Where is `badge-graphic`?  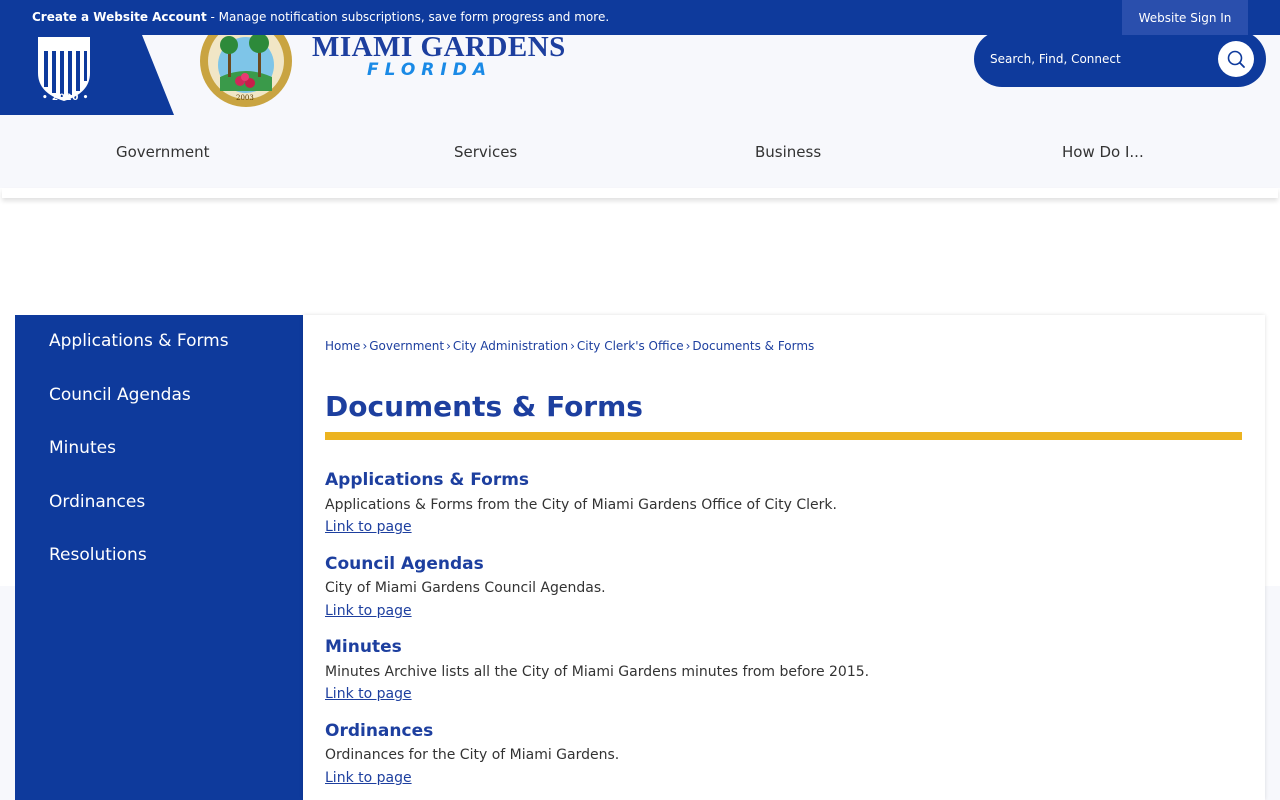
badge-graphic is located at coordinates (87, 75).